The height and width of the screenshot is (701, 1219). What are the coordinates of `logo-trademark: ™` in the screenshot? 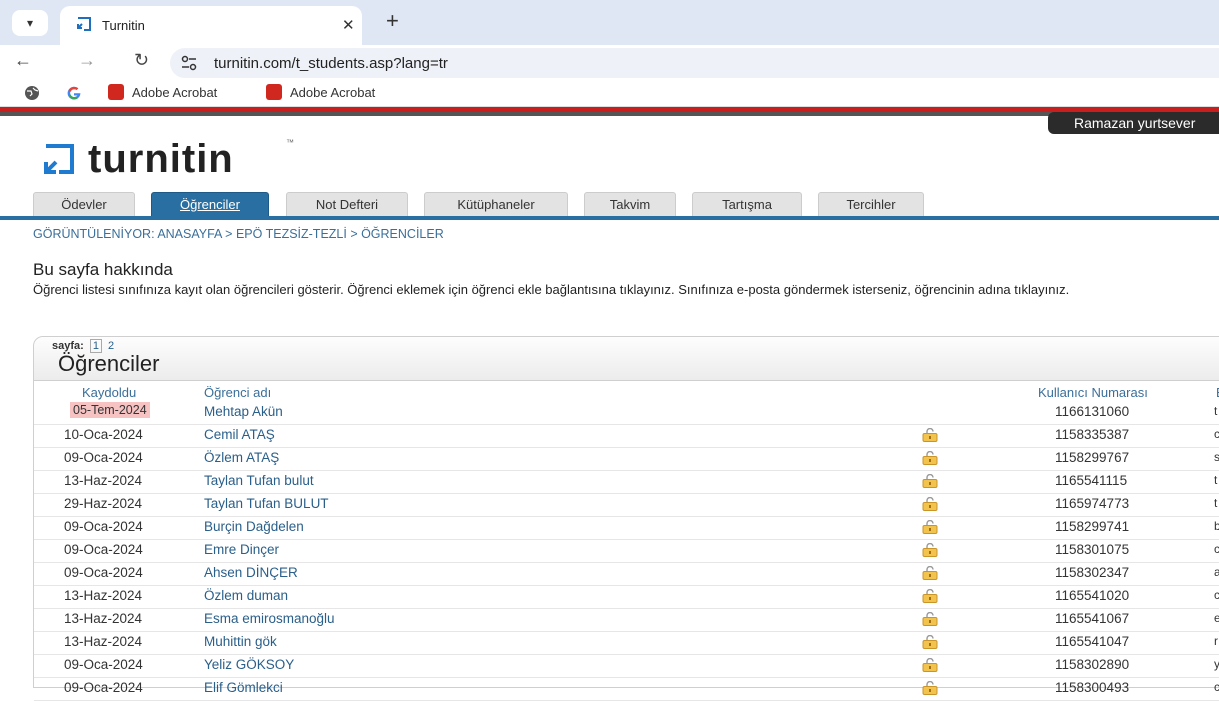 It's located at (290, 142).